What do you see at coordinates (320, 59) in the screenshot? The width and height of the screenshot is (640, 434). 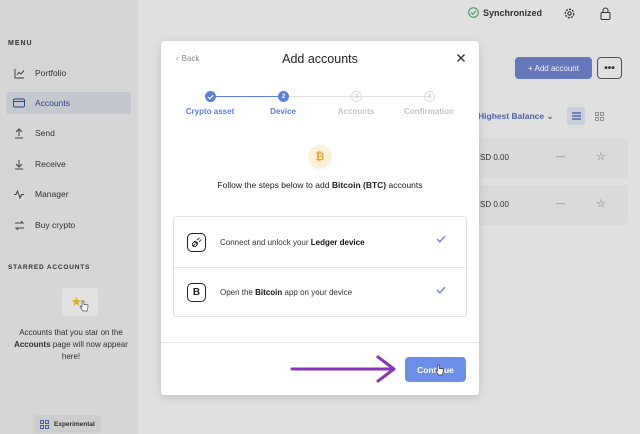 I see `modal-title: Add accounts` at bounding box center [320, 59].